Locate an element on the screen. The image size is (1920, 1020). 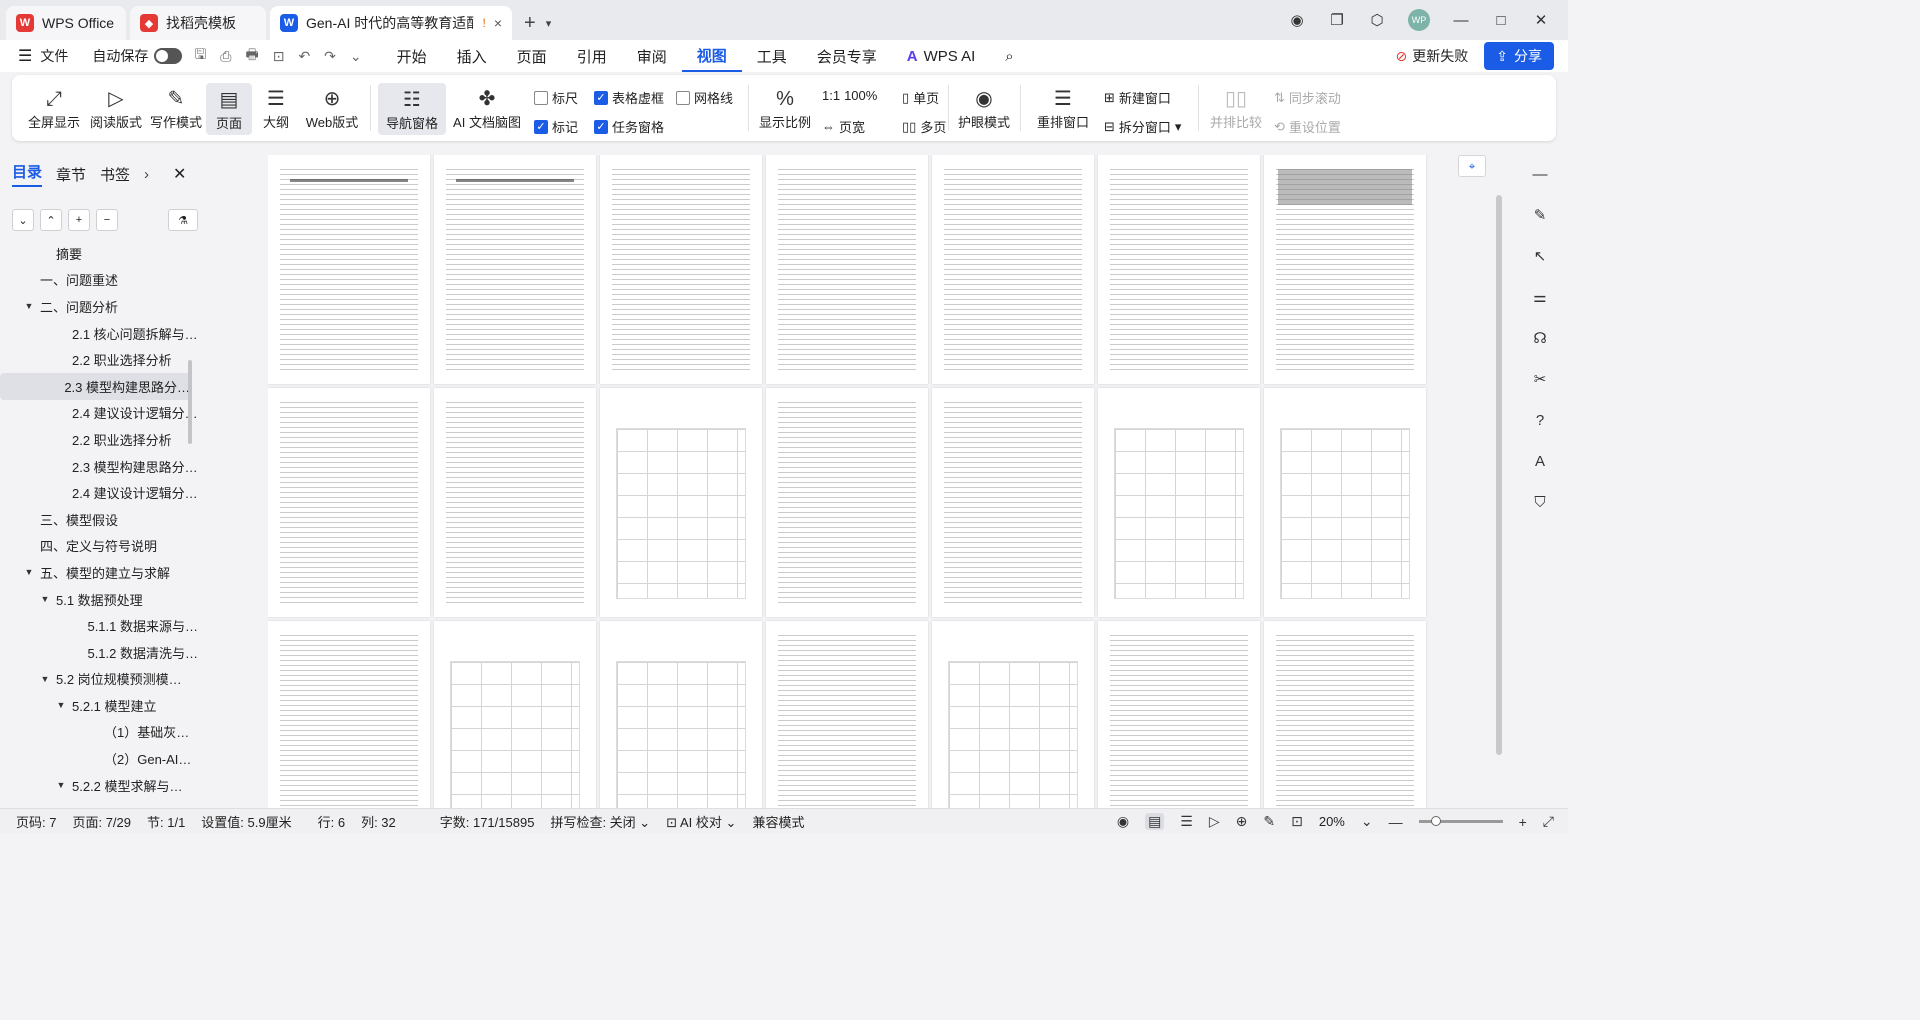
ai-chat-icon: ☊ is located at coordinates (1540, 338).